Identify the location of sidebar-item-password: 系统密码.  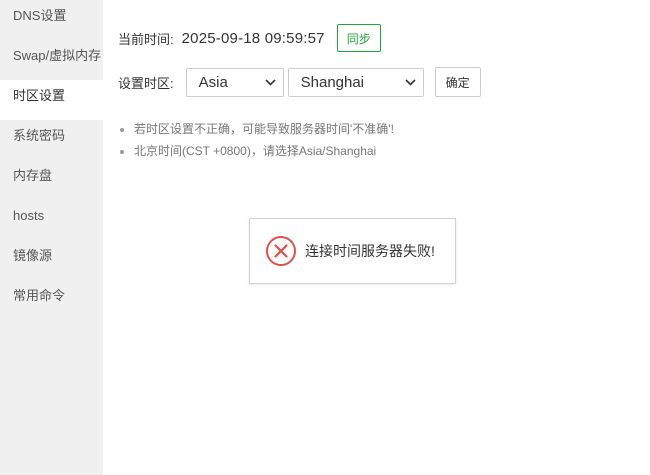
(51, 140).